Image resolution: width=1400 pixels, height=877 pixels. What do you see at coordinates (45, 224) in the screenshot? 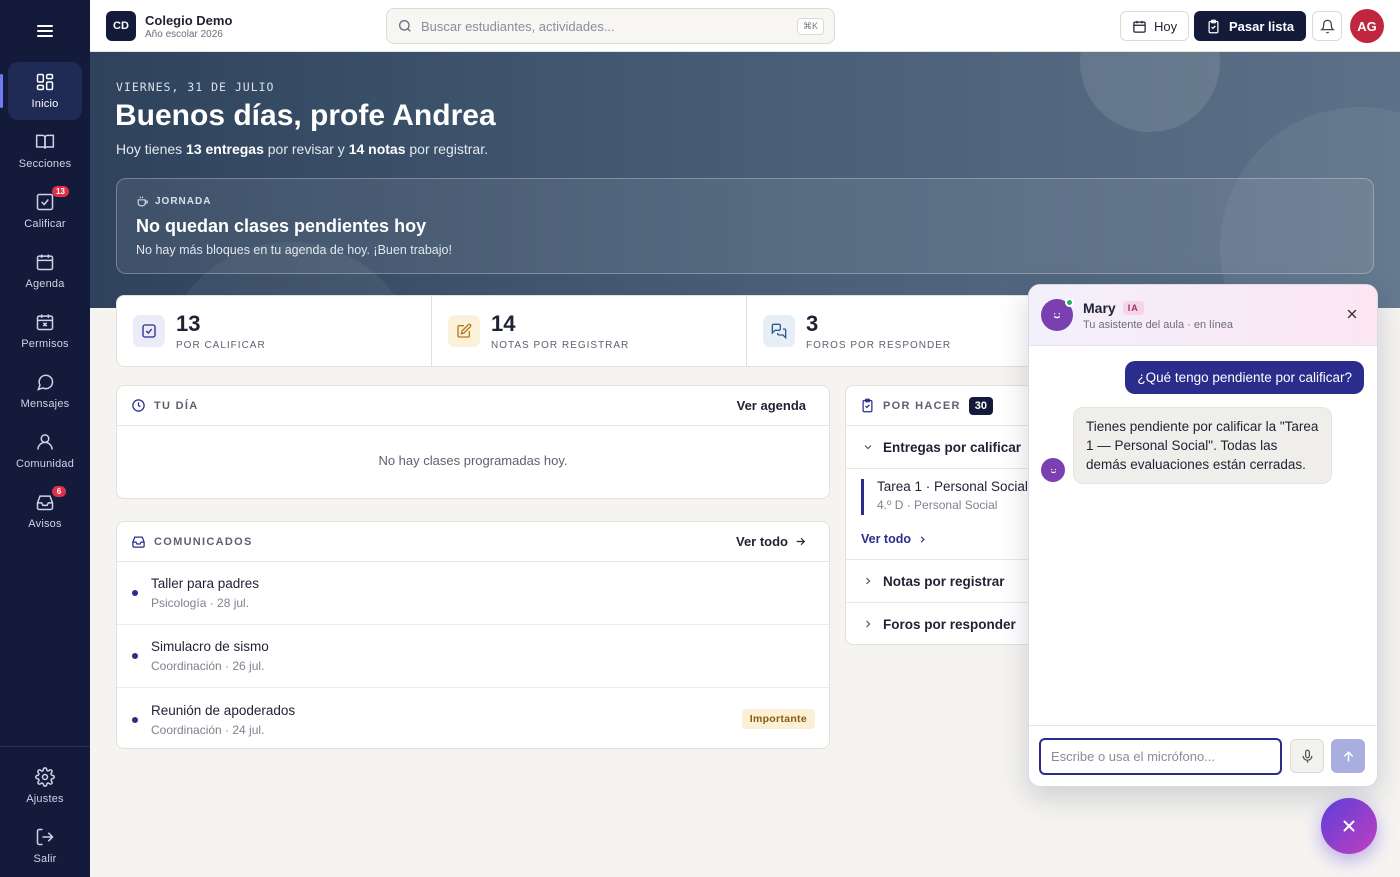
I see `sidebar-item-label: Calificar` at bounding box center [45, 224].